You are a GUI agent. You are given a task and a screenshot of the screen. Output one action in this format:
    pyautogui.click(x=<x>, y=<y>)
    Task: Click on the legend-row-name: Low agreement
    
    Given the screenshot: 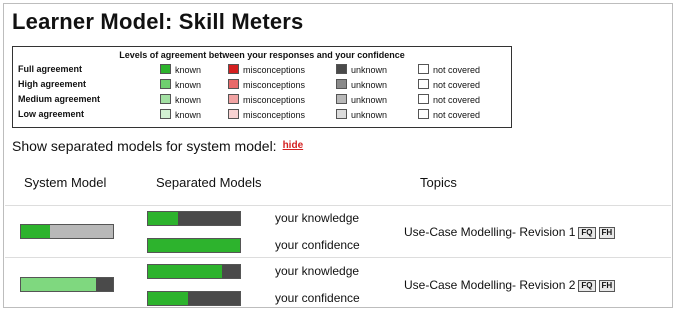 What is the action you would take?
    pyautogui.click(x=51, y=114)
    